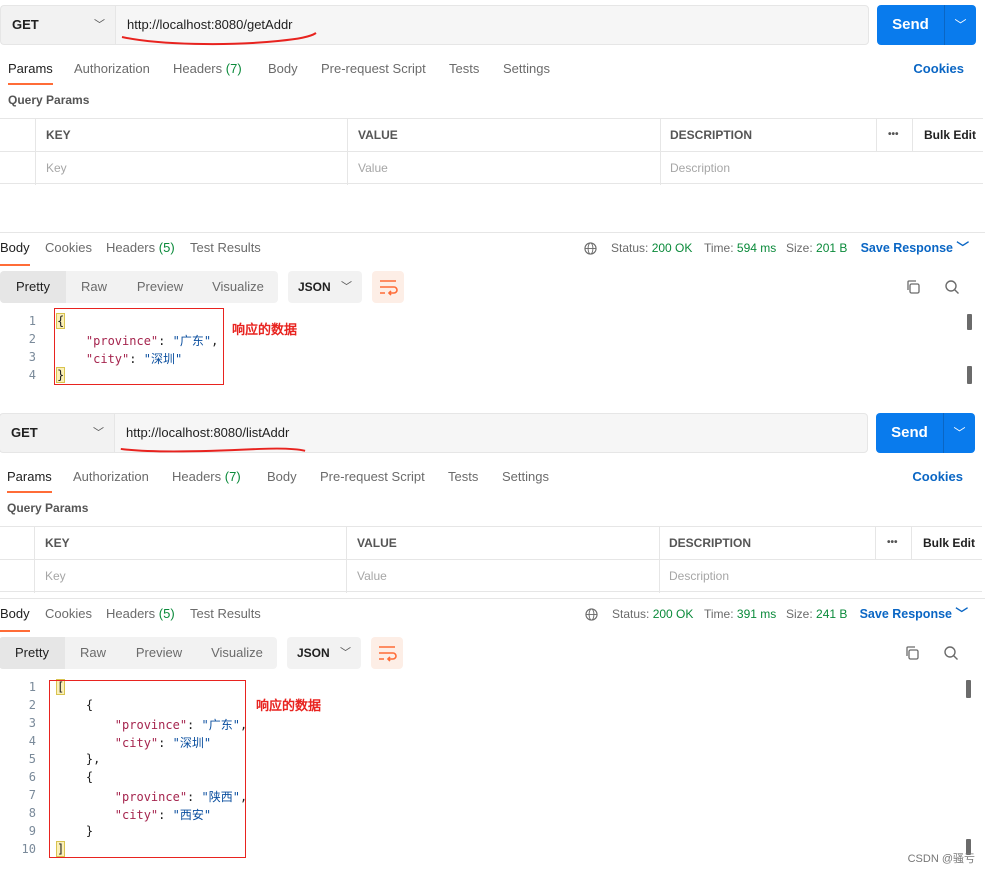  Describe the element at coordinates (492, 25) in the screenshot. I see `url-input: http://localhost:8080/getAddr` at that location.